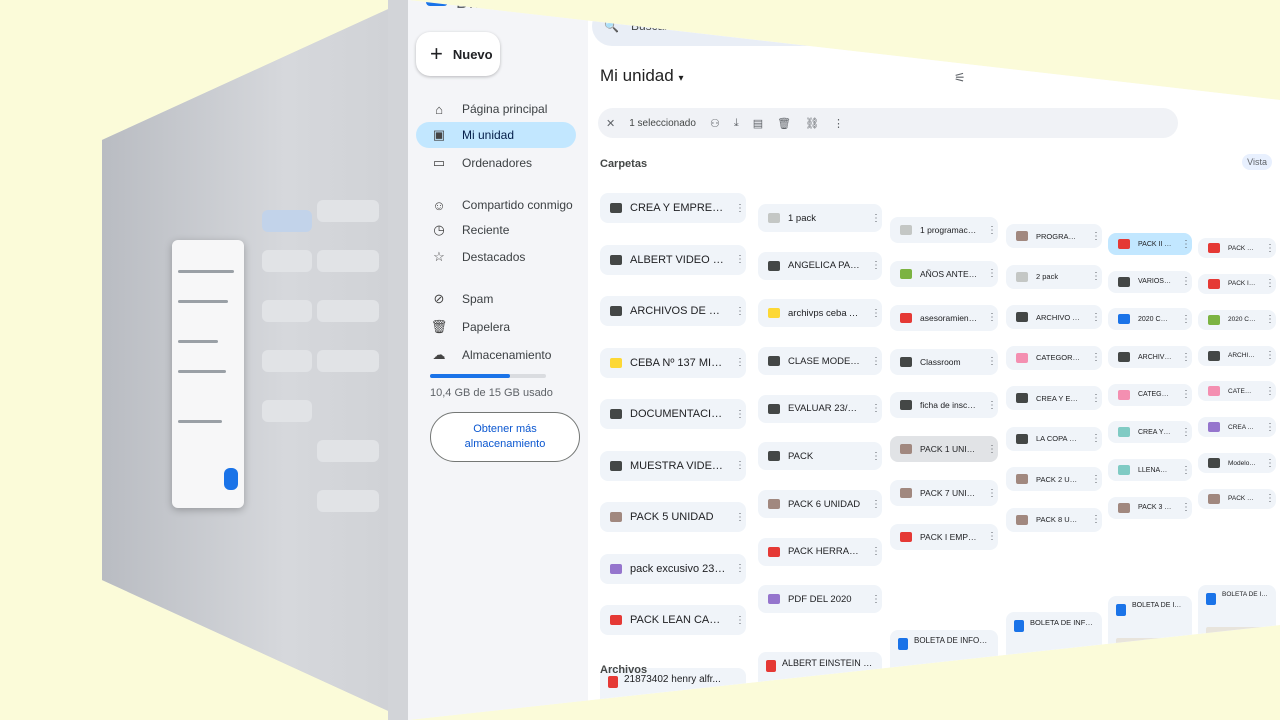 The width and height of the screenshot is (1280, 720). What do you see at coordinates (758, 123) in the screenshot?
I see `move-icon: ▤` at bounding box center [758, 123].